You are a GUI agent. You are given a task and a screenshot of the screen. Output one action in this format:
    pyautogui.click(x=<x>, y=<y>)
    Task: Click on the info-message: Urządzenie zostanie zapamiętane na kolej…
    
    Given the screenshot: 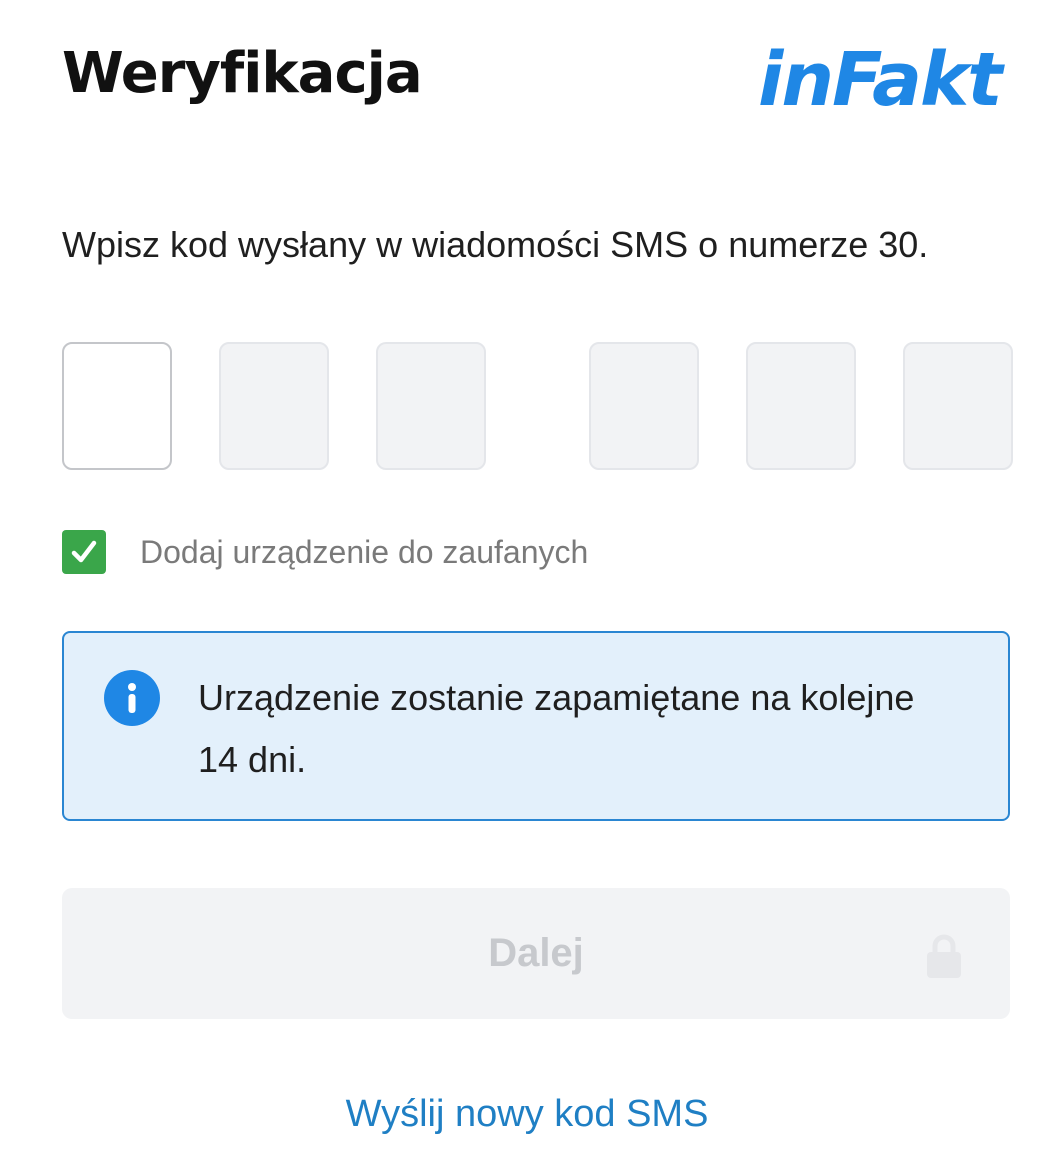 What is the action you would take?
    pyautogui.click(x=556, y=728)
    